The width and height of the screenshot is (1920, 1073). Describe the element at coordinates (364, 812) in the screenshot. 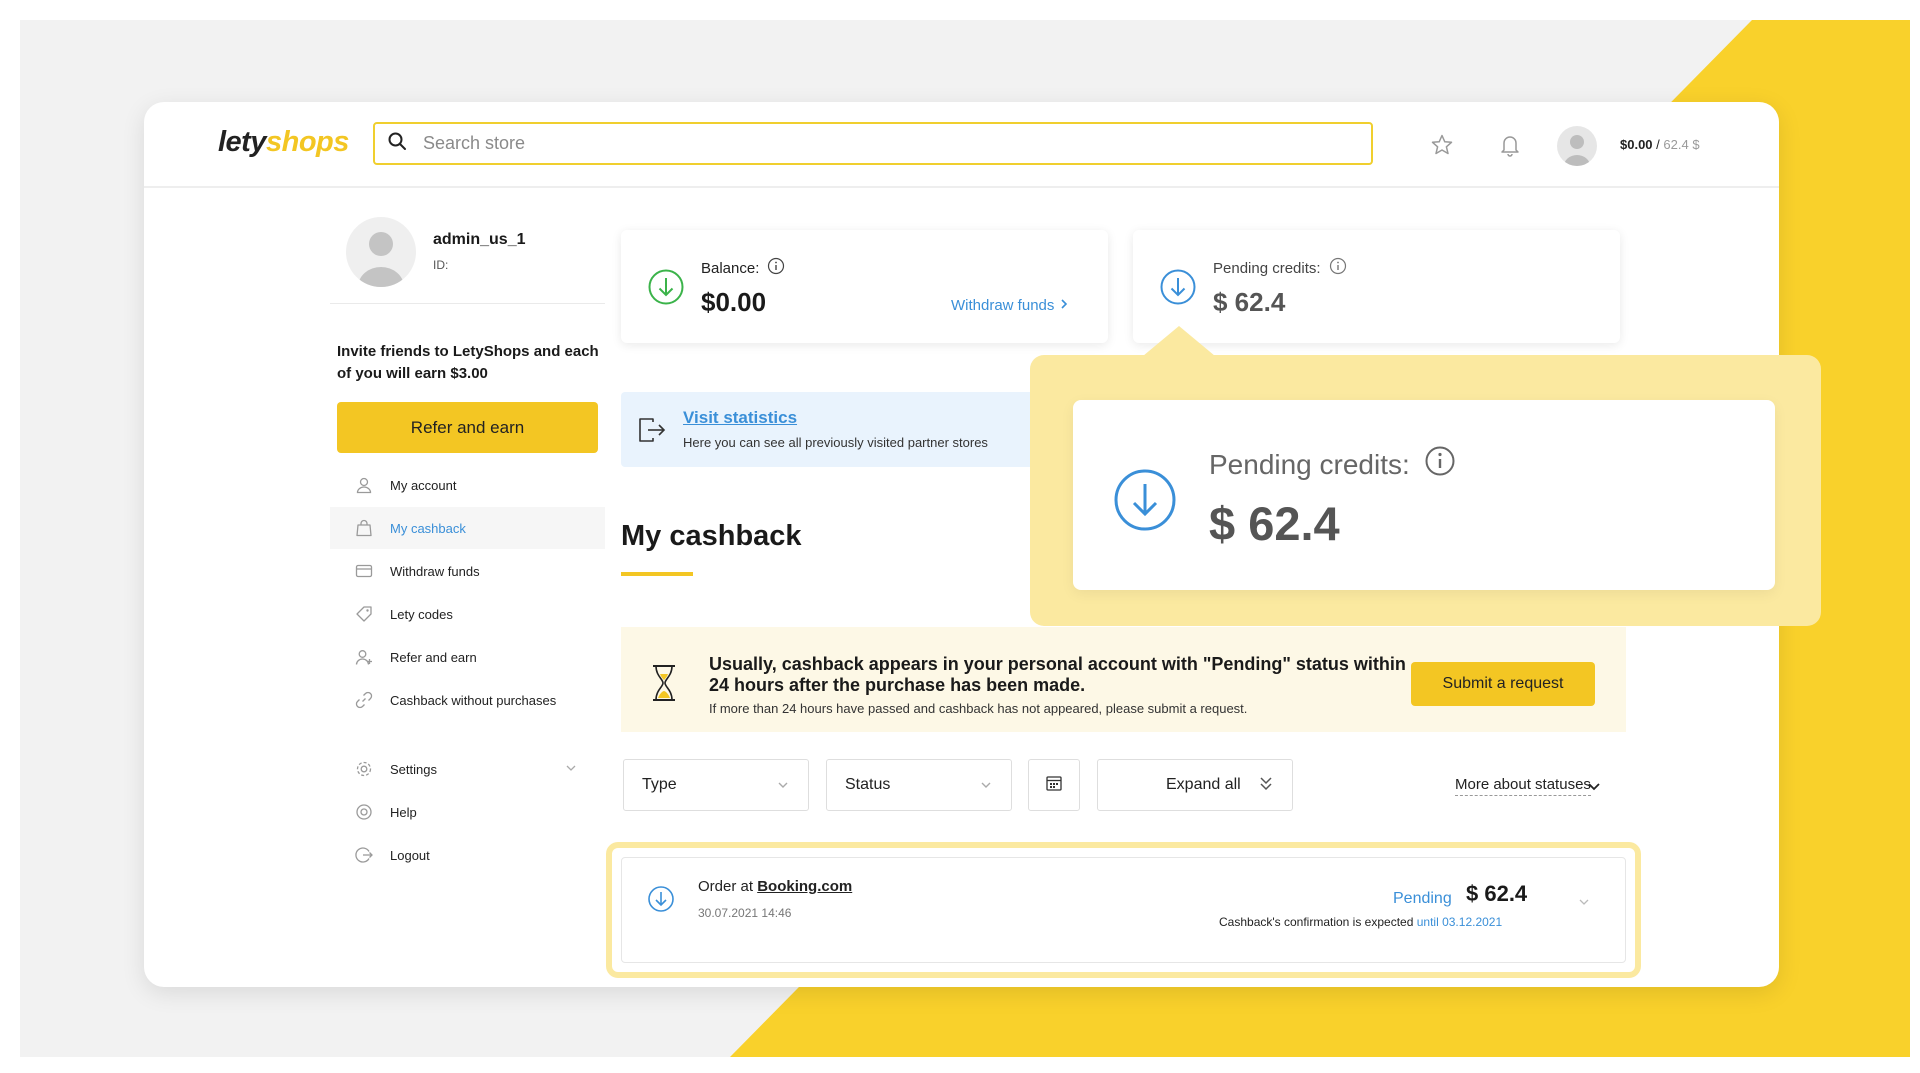

I see `help-icon` at that location.